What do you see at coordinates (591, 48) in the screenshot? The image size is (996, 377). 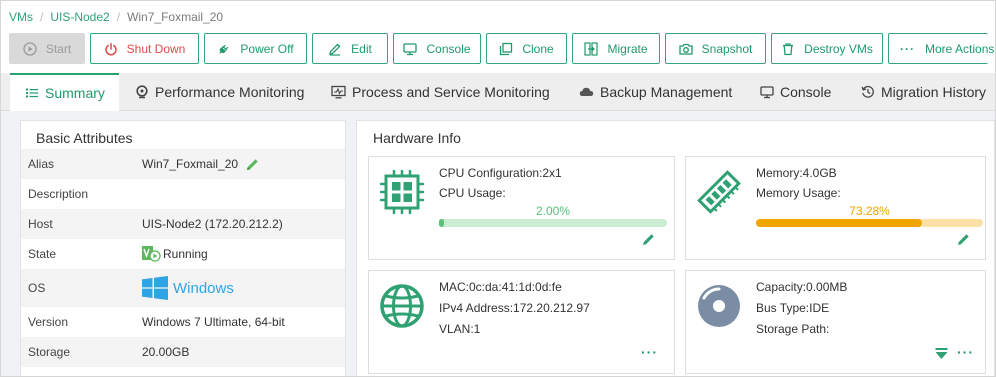 I see `migrate-icon` at bounding box center [591, 48].